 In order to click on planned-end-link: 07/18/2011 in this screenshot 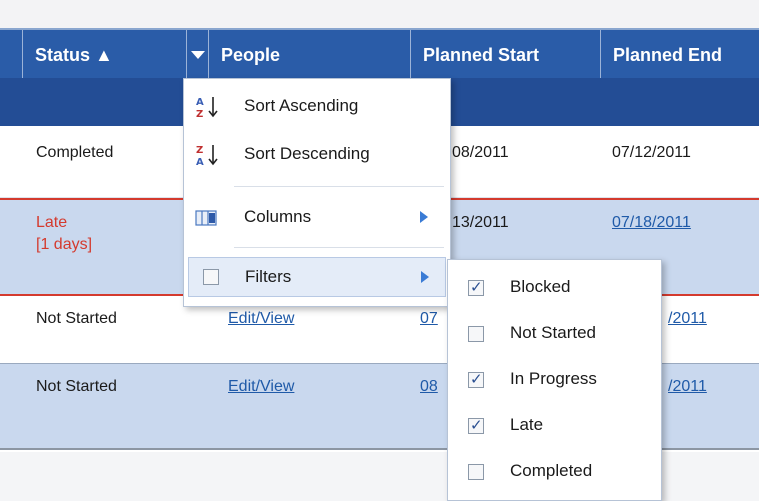, I will do `click(651, 223)`.